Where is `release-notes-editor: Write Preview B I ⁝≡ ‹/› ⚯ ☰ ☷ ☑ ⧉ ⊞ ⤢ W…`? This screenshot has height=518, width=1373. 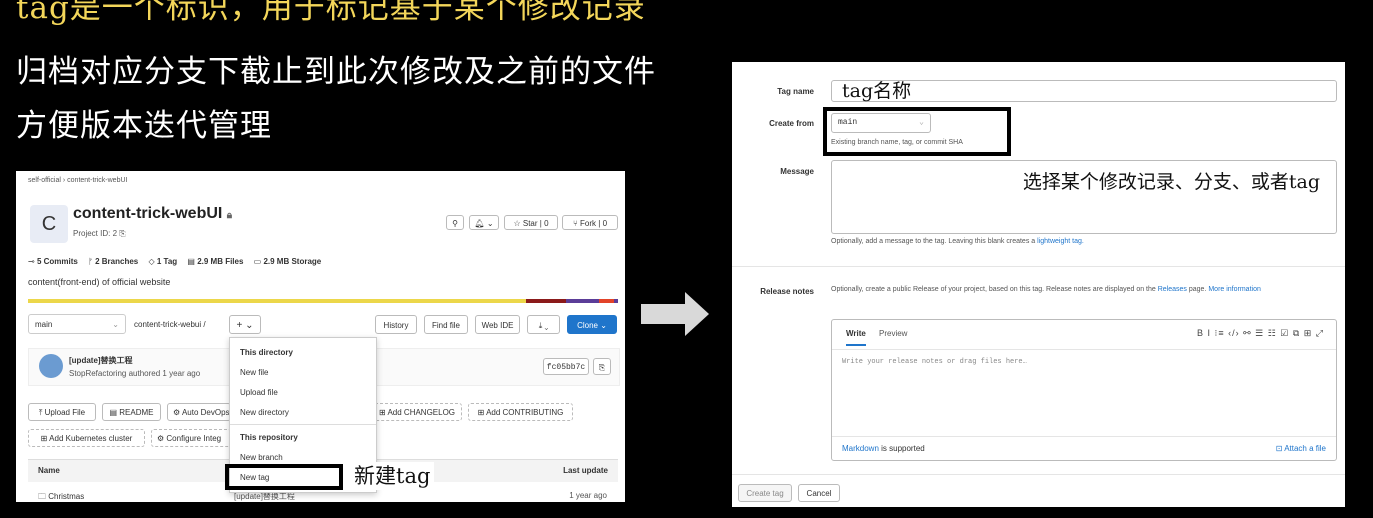 release-notes-editor: Write Preview B I ⁝≡ ‹/› ⚯ ☰ ☷ ☑ ⧉ ⊞ ⤢ W… is located at coordinates (1084, 390).